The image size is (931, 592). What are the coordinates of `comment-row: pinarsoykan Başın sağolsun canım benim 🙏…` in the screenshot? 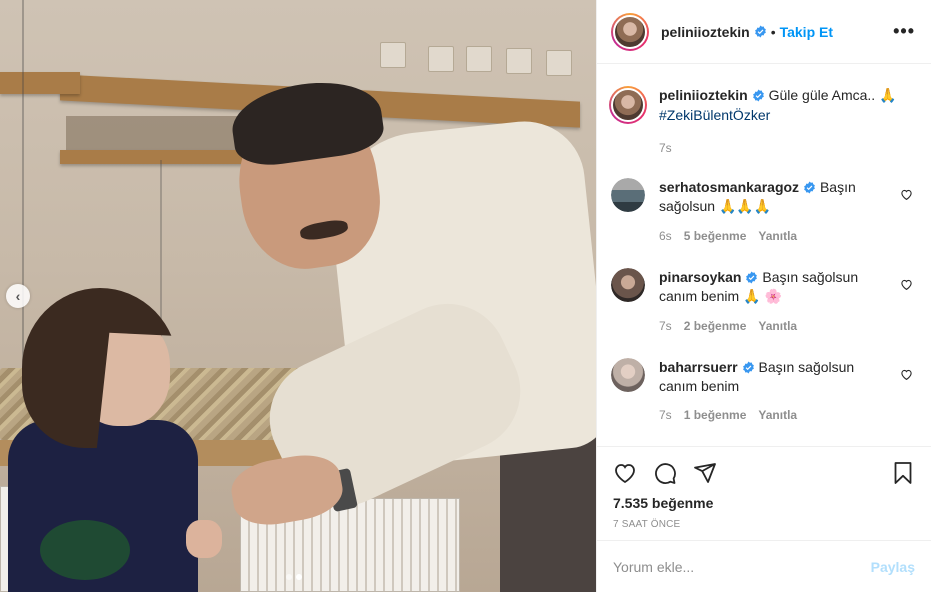 It's located at (763, 302).